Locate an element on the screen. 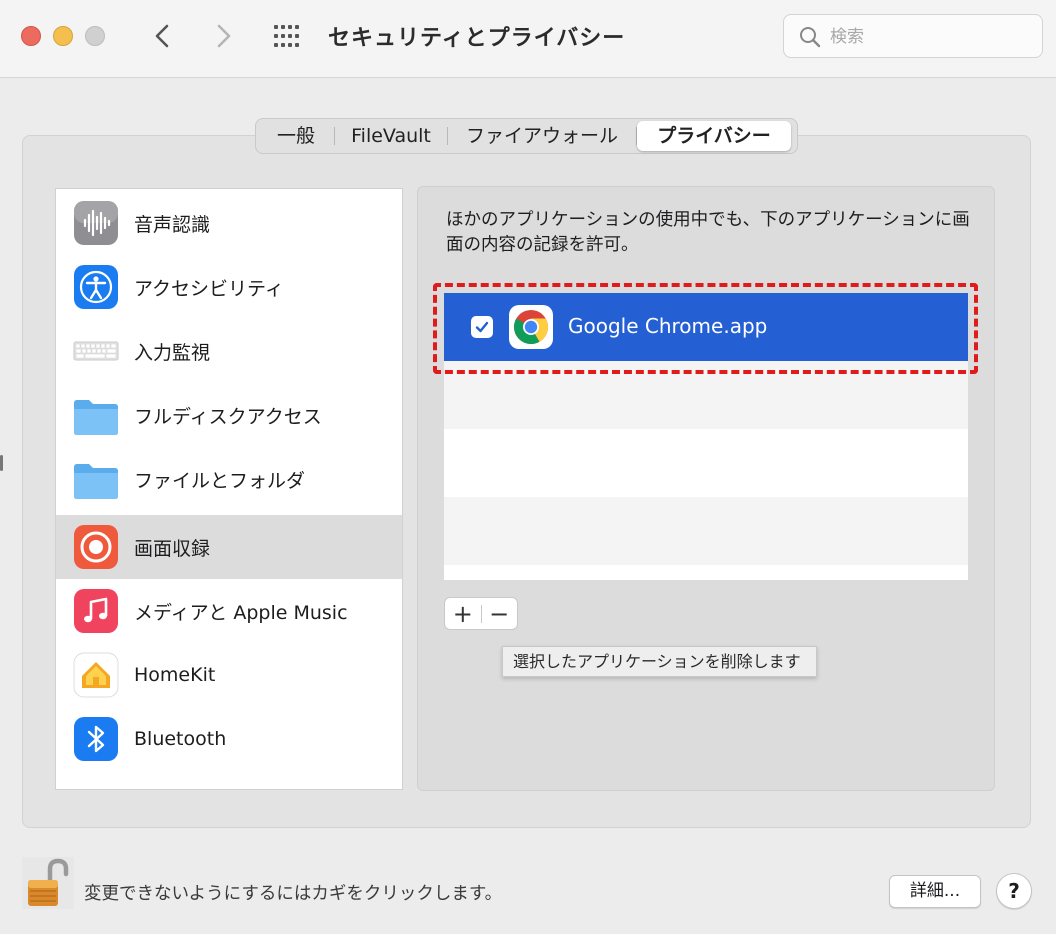 The width and height of the screenshot is (1056, 934). sidebar-item-label: 入力監視 is located at coordinates (172, 352).